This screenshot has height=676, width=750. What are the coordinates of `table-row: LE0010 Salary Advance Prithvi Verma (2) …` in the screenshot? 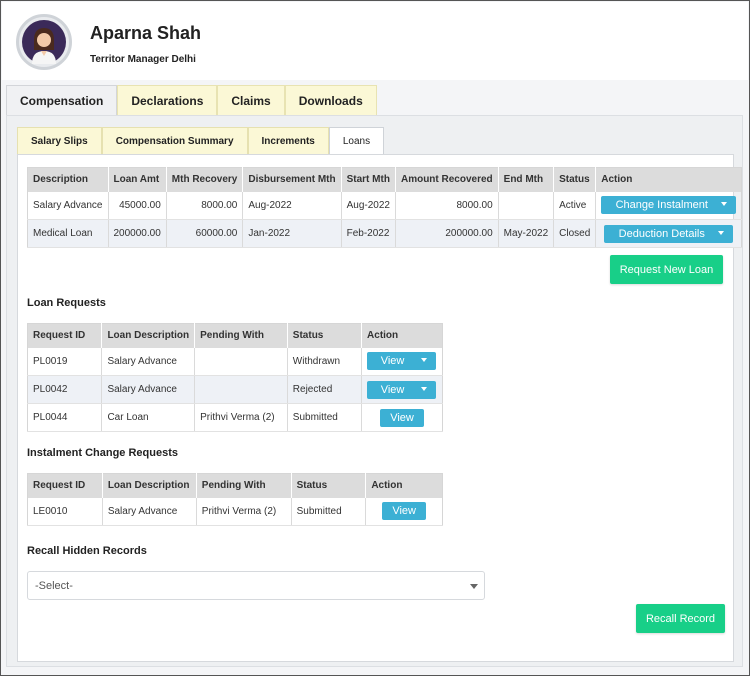 It's located at (235, 511).